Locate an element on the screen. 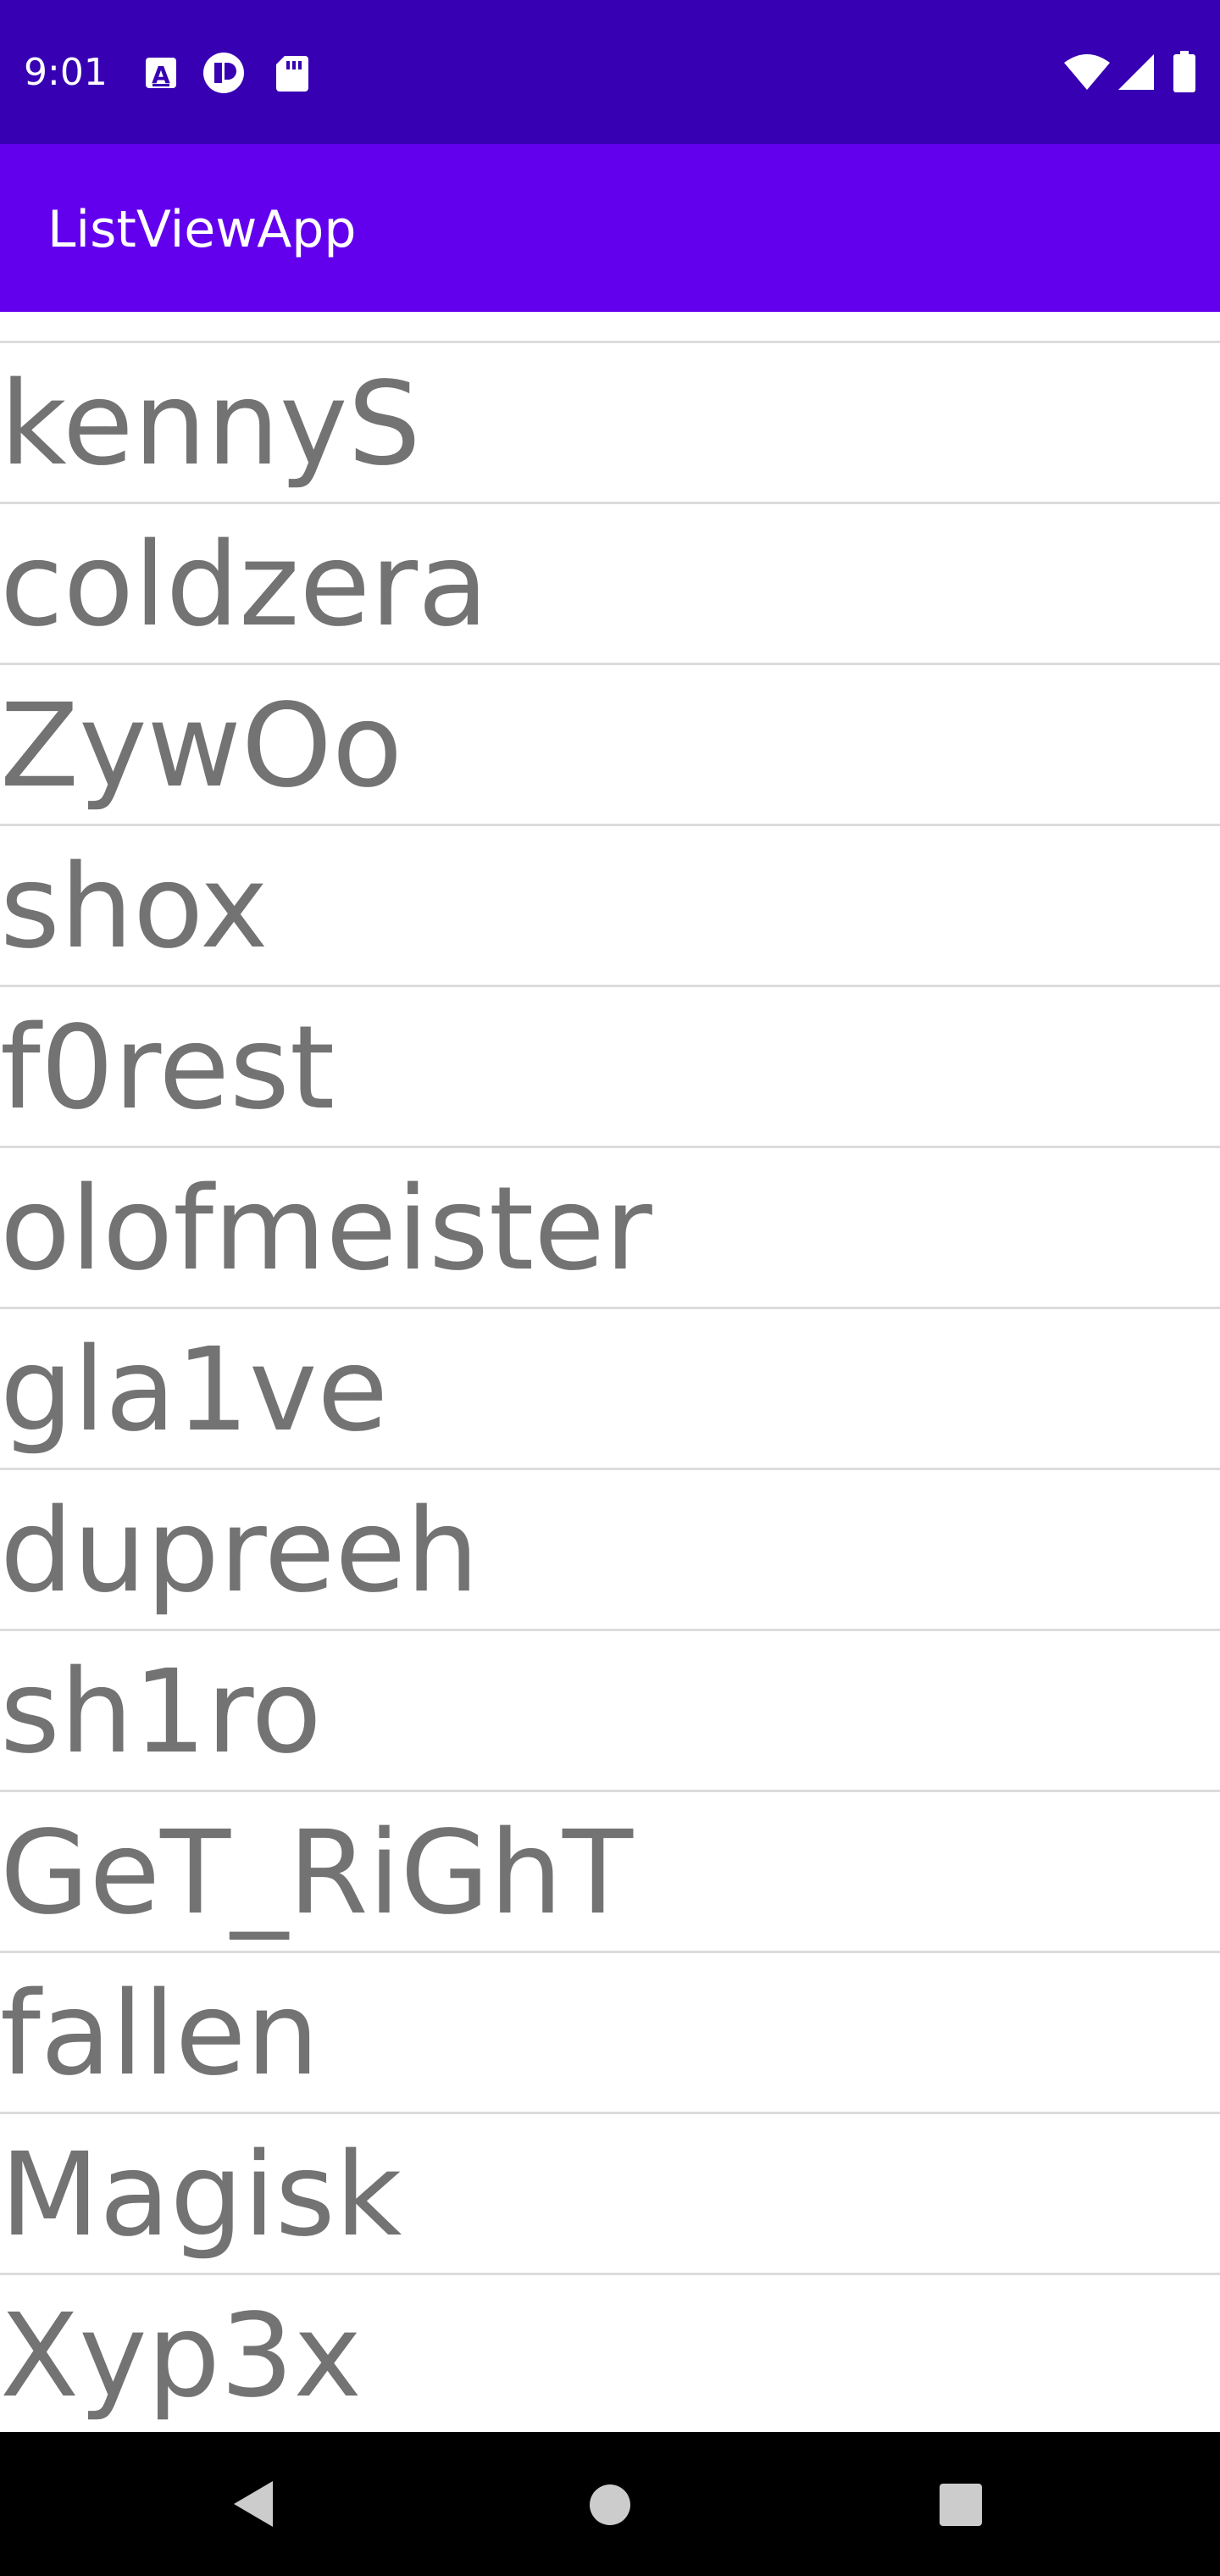  list-item: shox is located at coordinates (610, 906).